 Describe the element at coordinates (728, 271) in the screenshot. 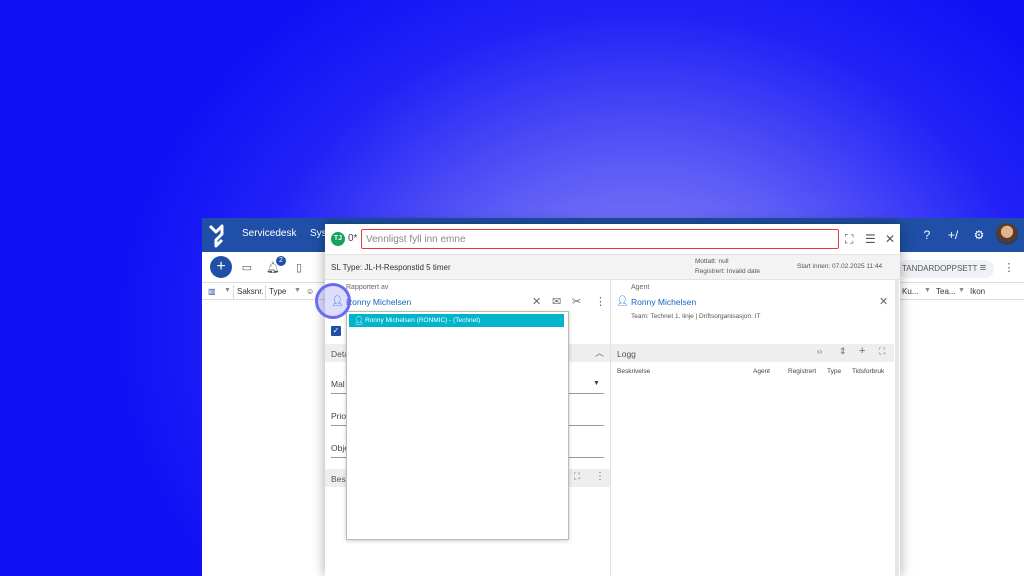

I see `registered-status: Registrert: Invalid date` at that location.